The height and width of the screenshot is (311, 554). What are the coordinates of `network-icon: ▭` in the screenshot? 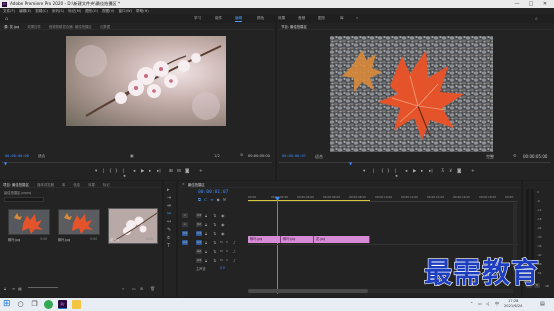 It's located at (480, 303).